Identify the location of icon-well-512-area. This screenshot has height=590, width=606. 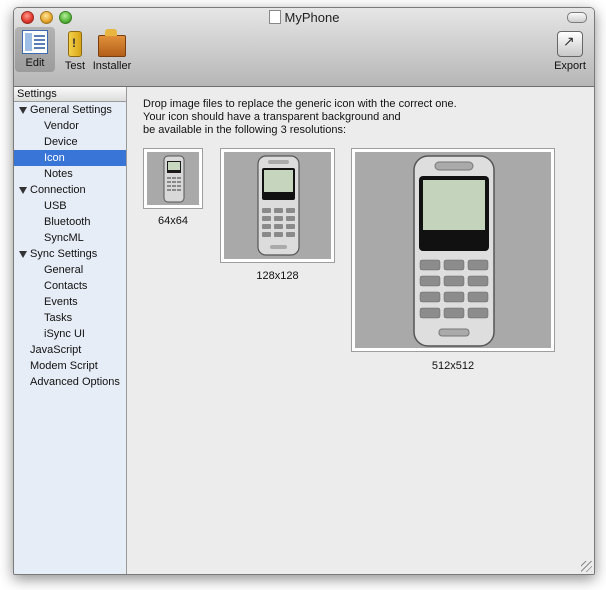
(453, 250).